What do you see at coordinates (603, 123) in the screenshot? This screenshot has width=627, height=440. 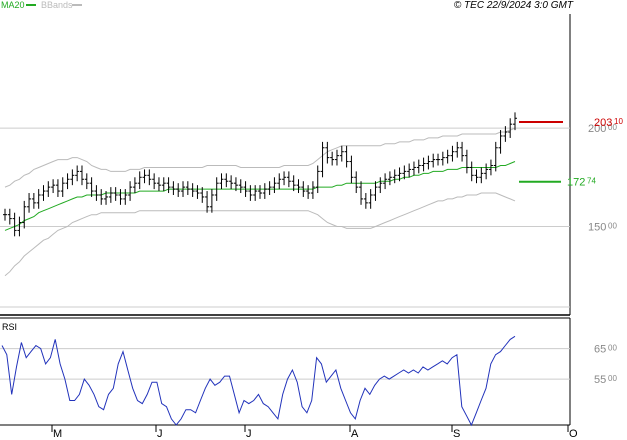 I see `last-price-label: 203` at bounding box center [603, 123].